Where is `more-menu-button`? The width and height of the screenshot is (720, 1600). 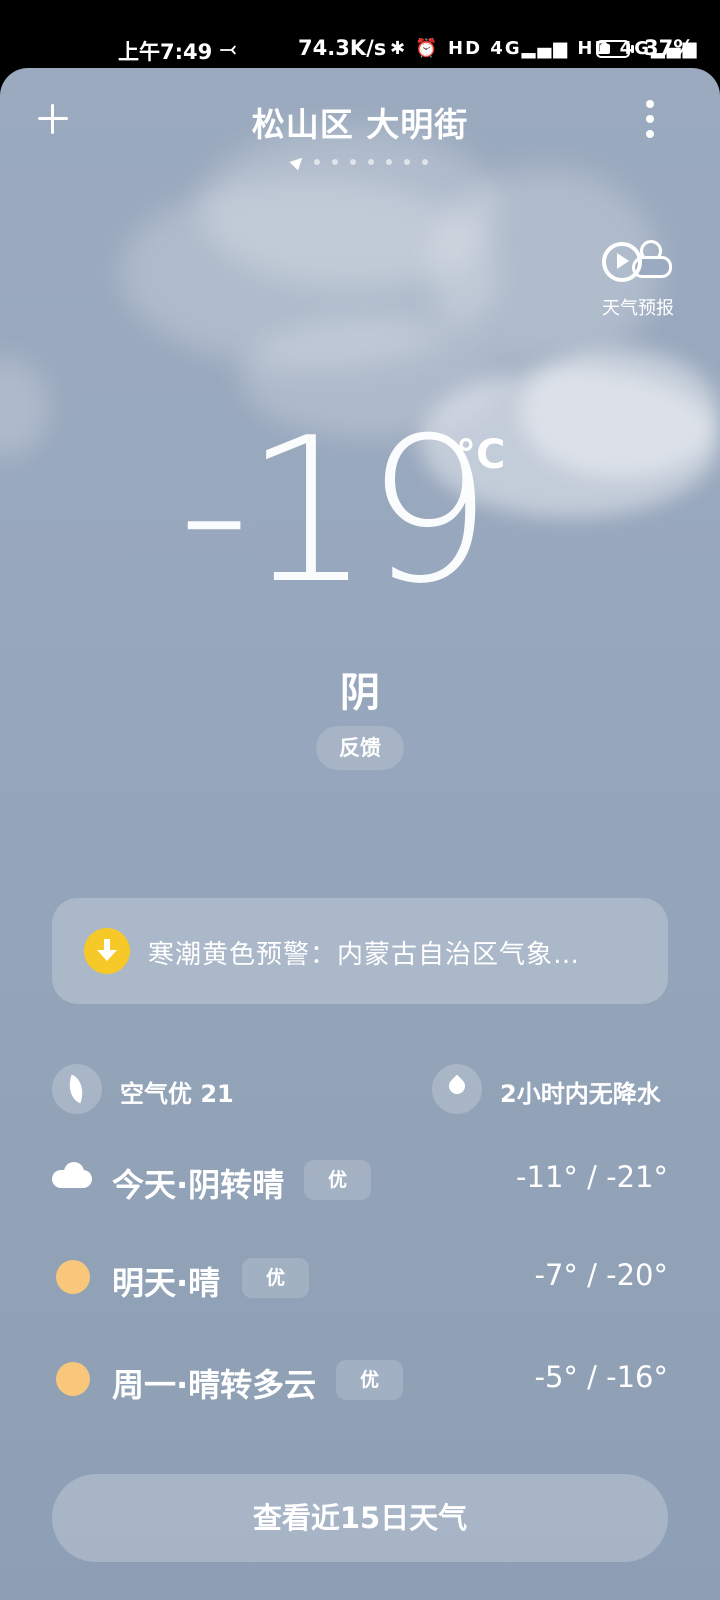 more-menu-button is located at coordinates (650, 120).